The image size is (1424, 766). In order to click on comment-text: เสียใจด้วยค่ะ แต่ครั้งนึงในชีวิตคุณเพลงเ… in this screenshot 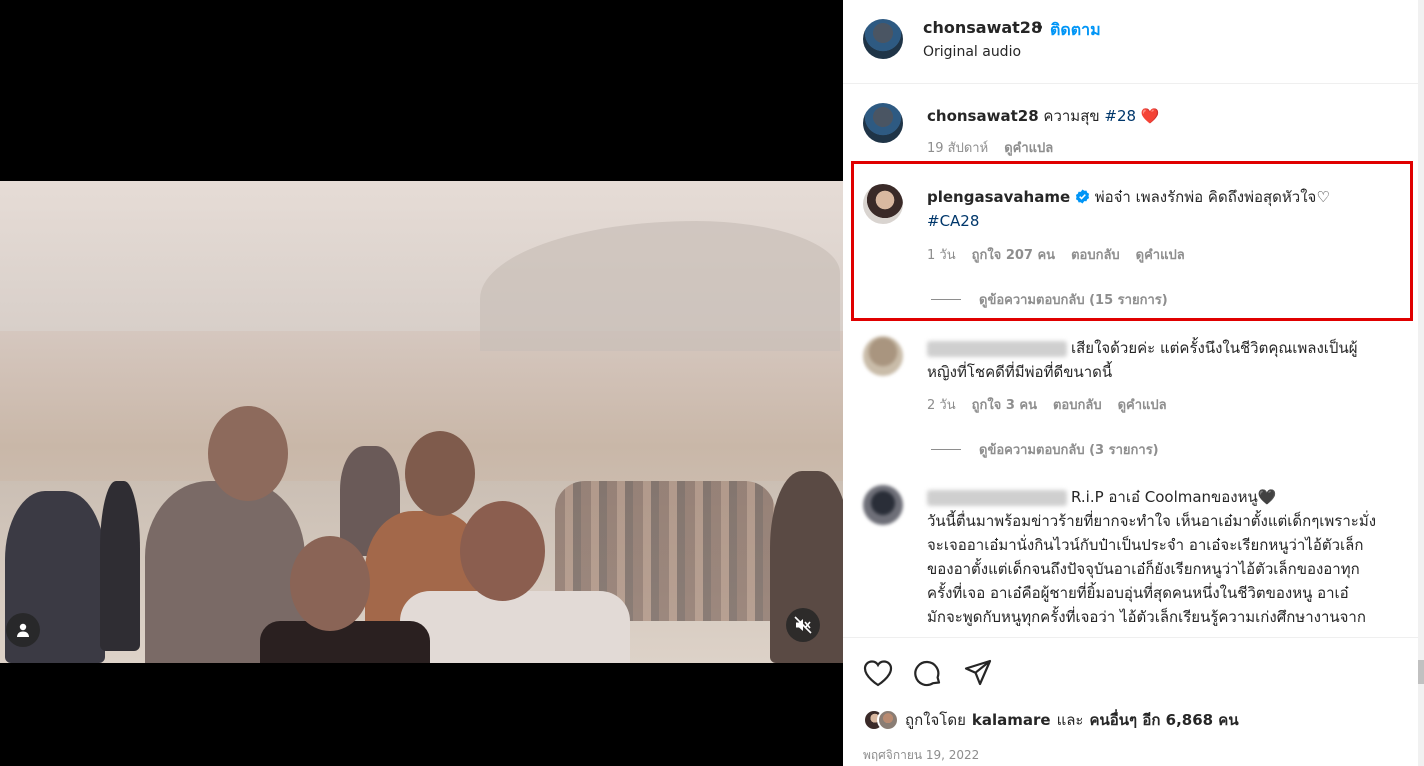, I will do `click(1214, 348)`.